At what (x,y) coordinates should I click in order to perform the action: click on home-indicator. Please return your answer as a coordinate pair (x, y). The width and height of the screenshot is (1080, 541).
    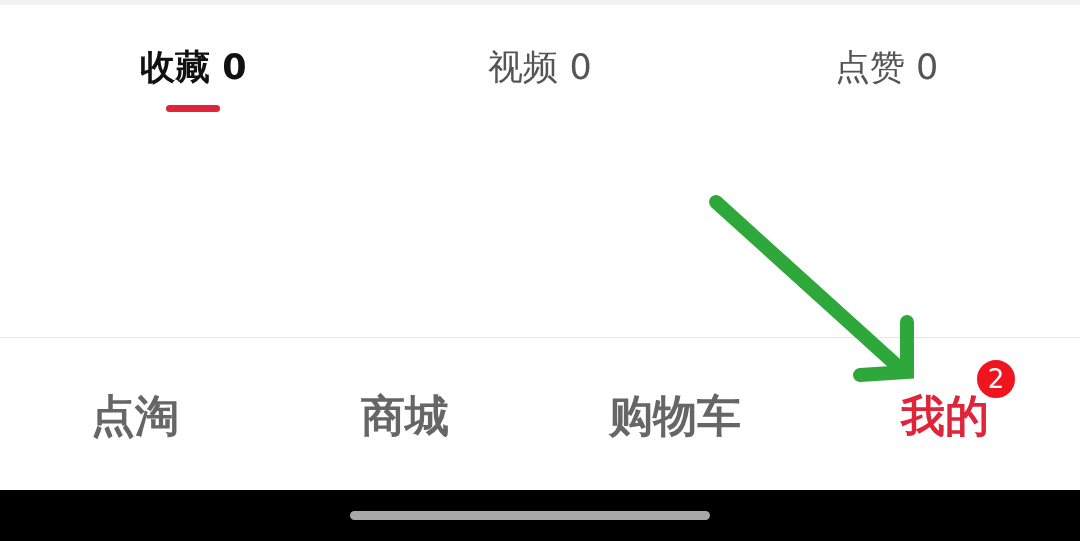
    Looking at the image, I should click on (530, 515).